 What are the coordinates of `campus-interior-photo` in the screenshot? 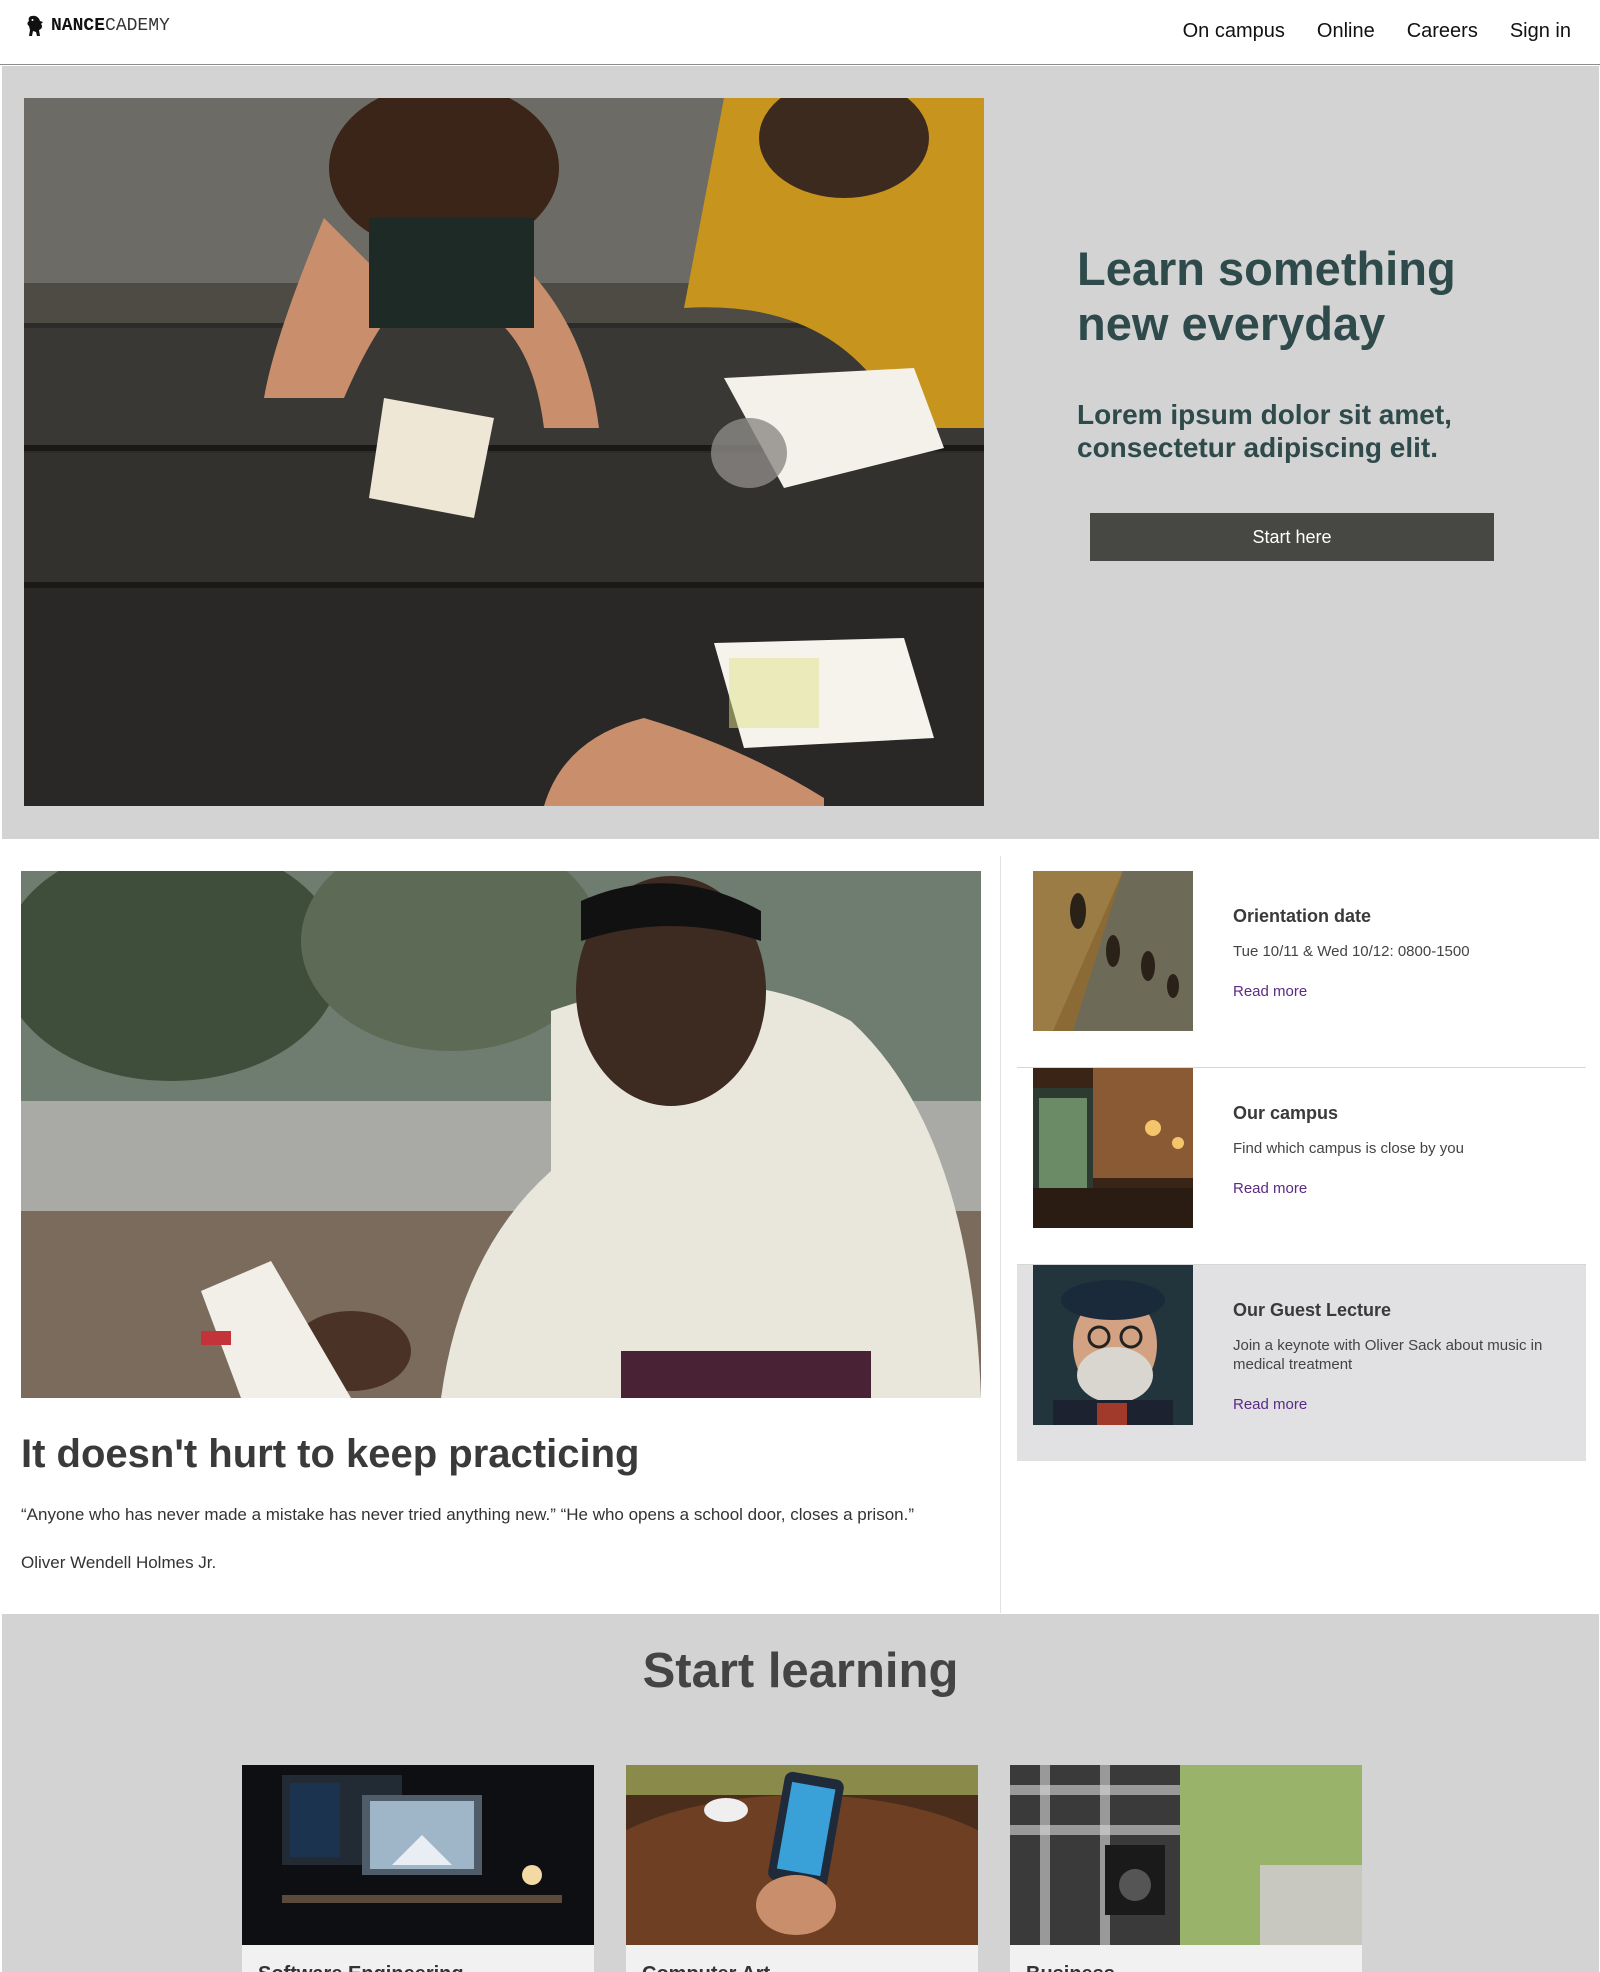 It's located at (1113, 1148).